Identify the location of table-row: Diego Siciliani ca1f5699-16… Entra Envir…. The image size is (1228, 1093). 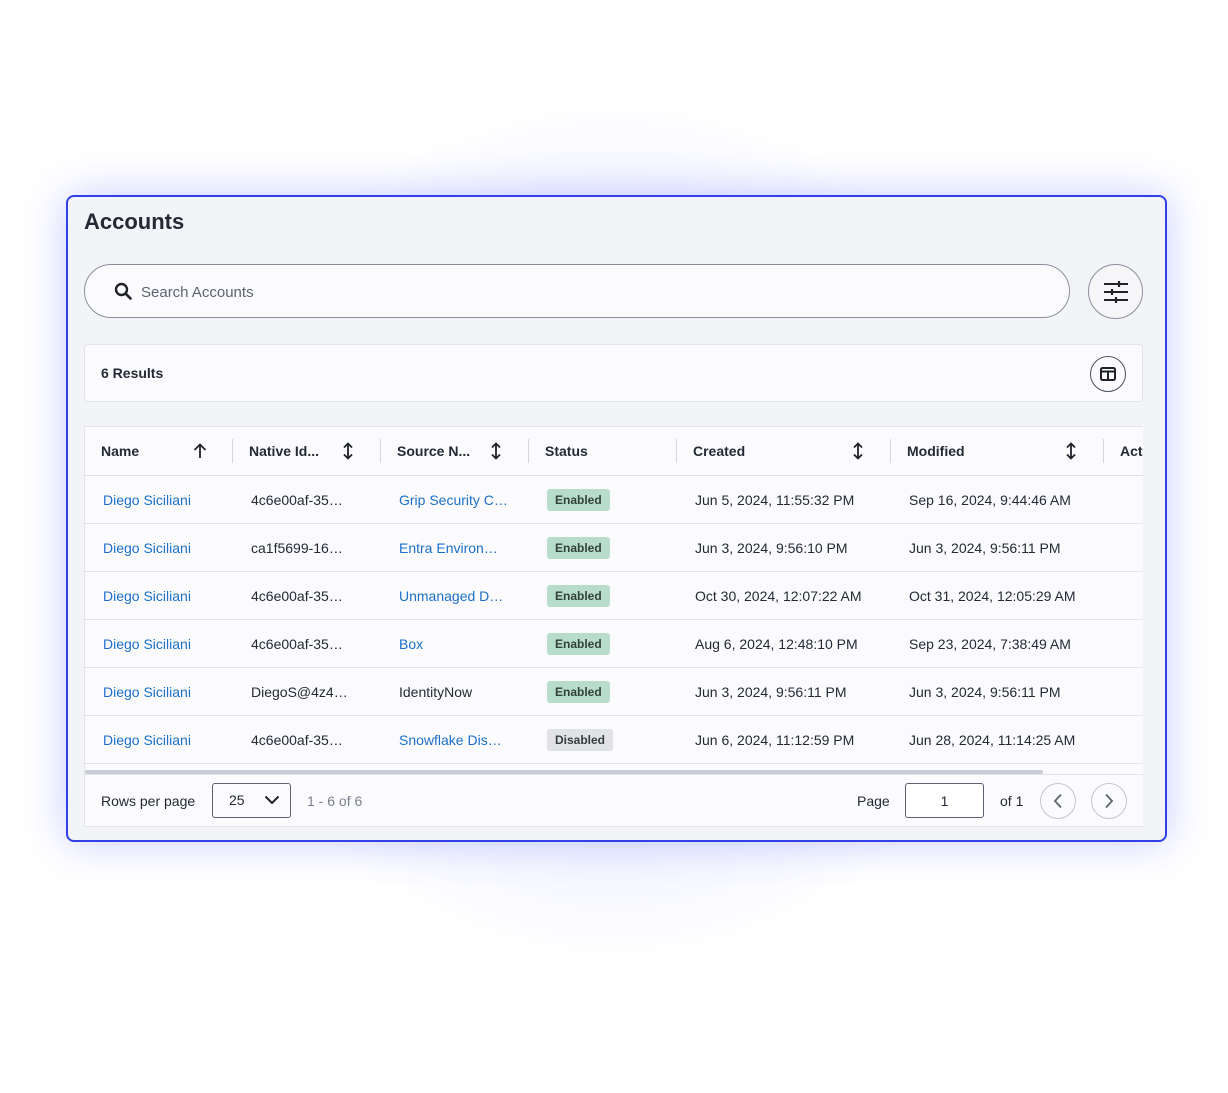
(614, 547).